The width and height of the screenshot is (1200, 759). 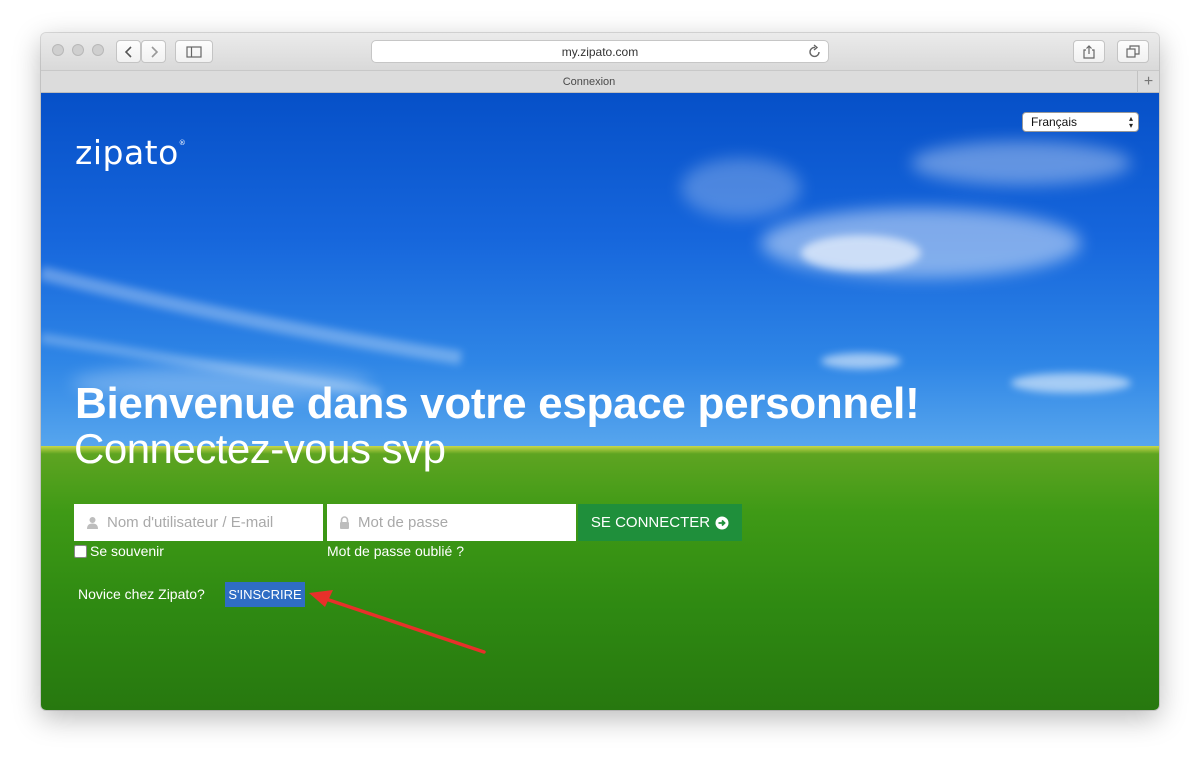 What do you see at coordinates (395, 551) in the screenshot?
I see `forgot-password-link: Mot de passe oublié ?` at bounding box center [395, 551].